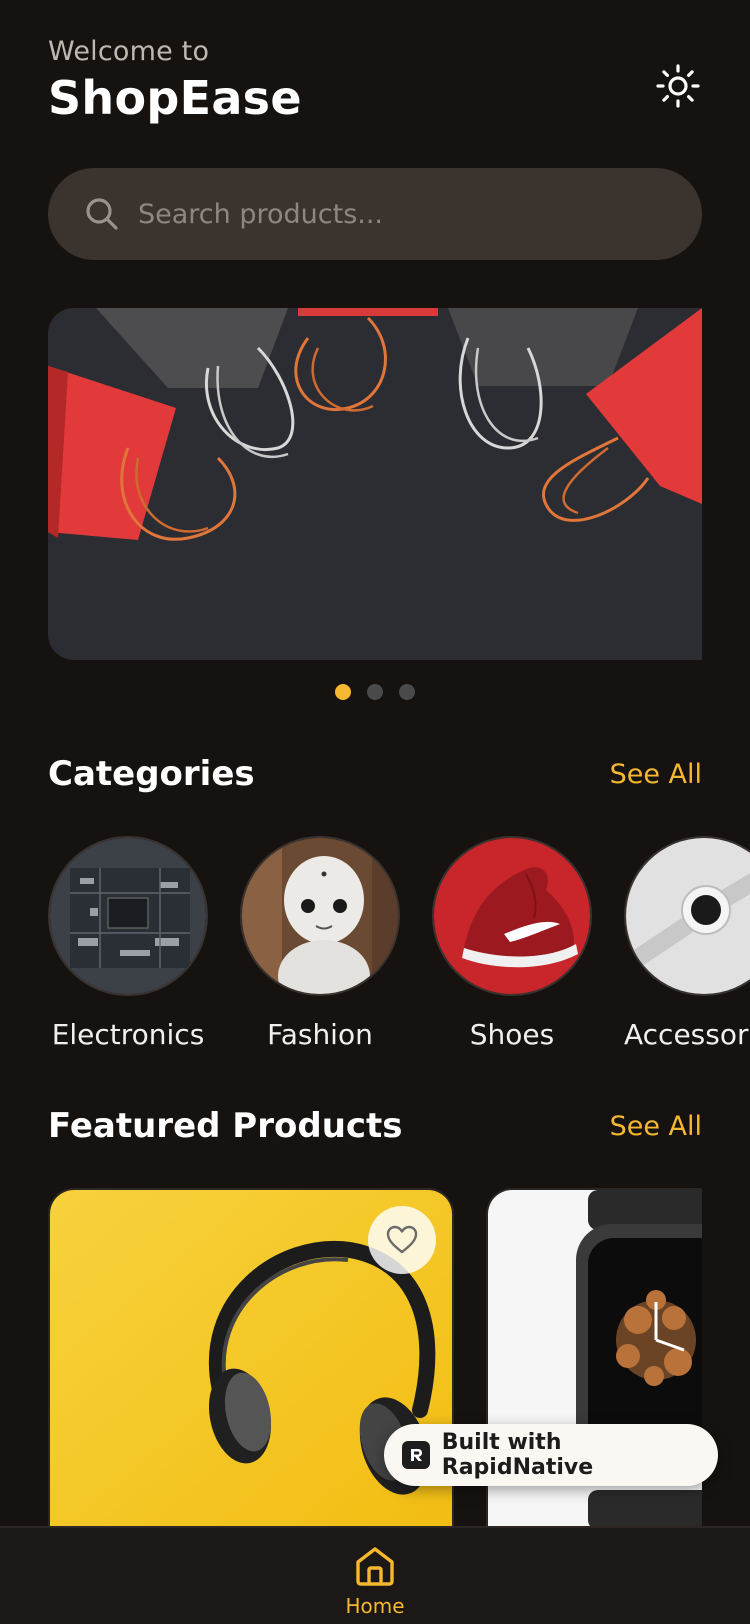 This screenshot has height=1624, width=750. Describe the element at coordinates (151, 774) in the screenshot. I see `categories-title: Categories` at that location.